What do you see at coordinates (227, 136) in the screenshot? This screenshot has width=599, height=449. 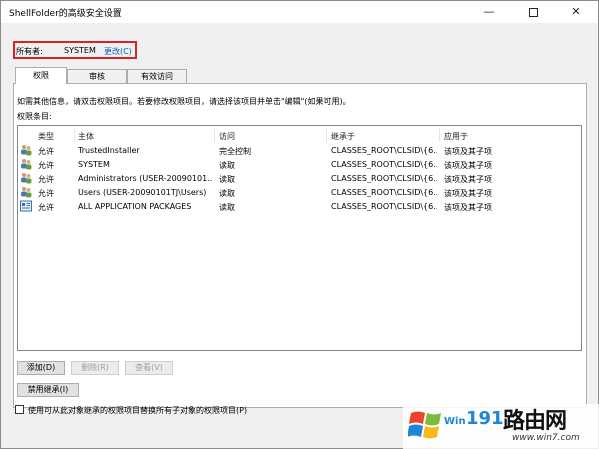 I see `column-header-access: 访问` at bounding box center [227, 136].